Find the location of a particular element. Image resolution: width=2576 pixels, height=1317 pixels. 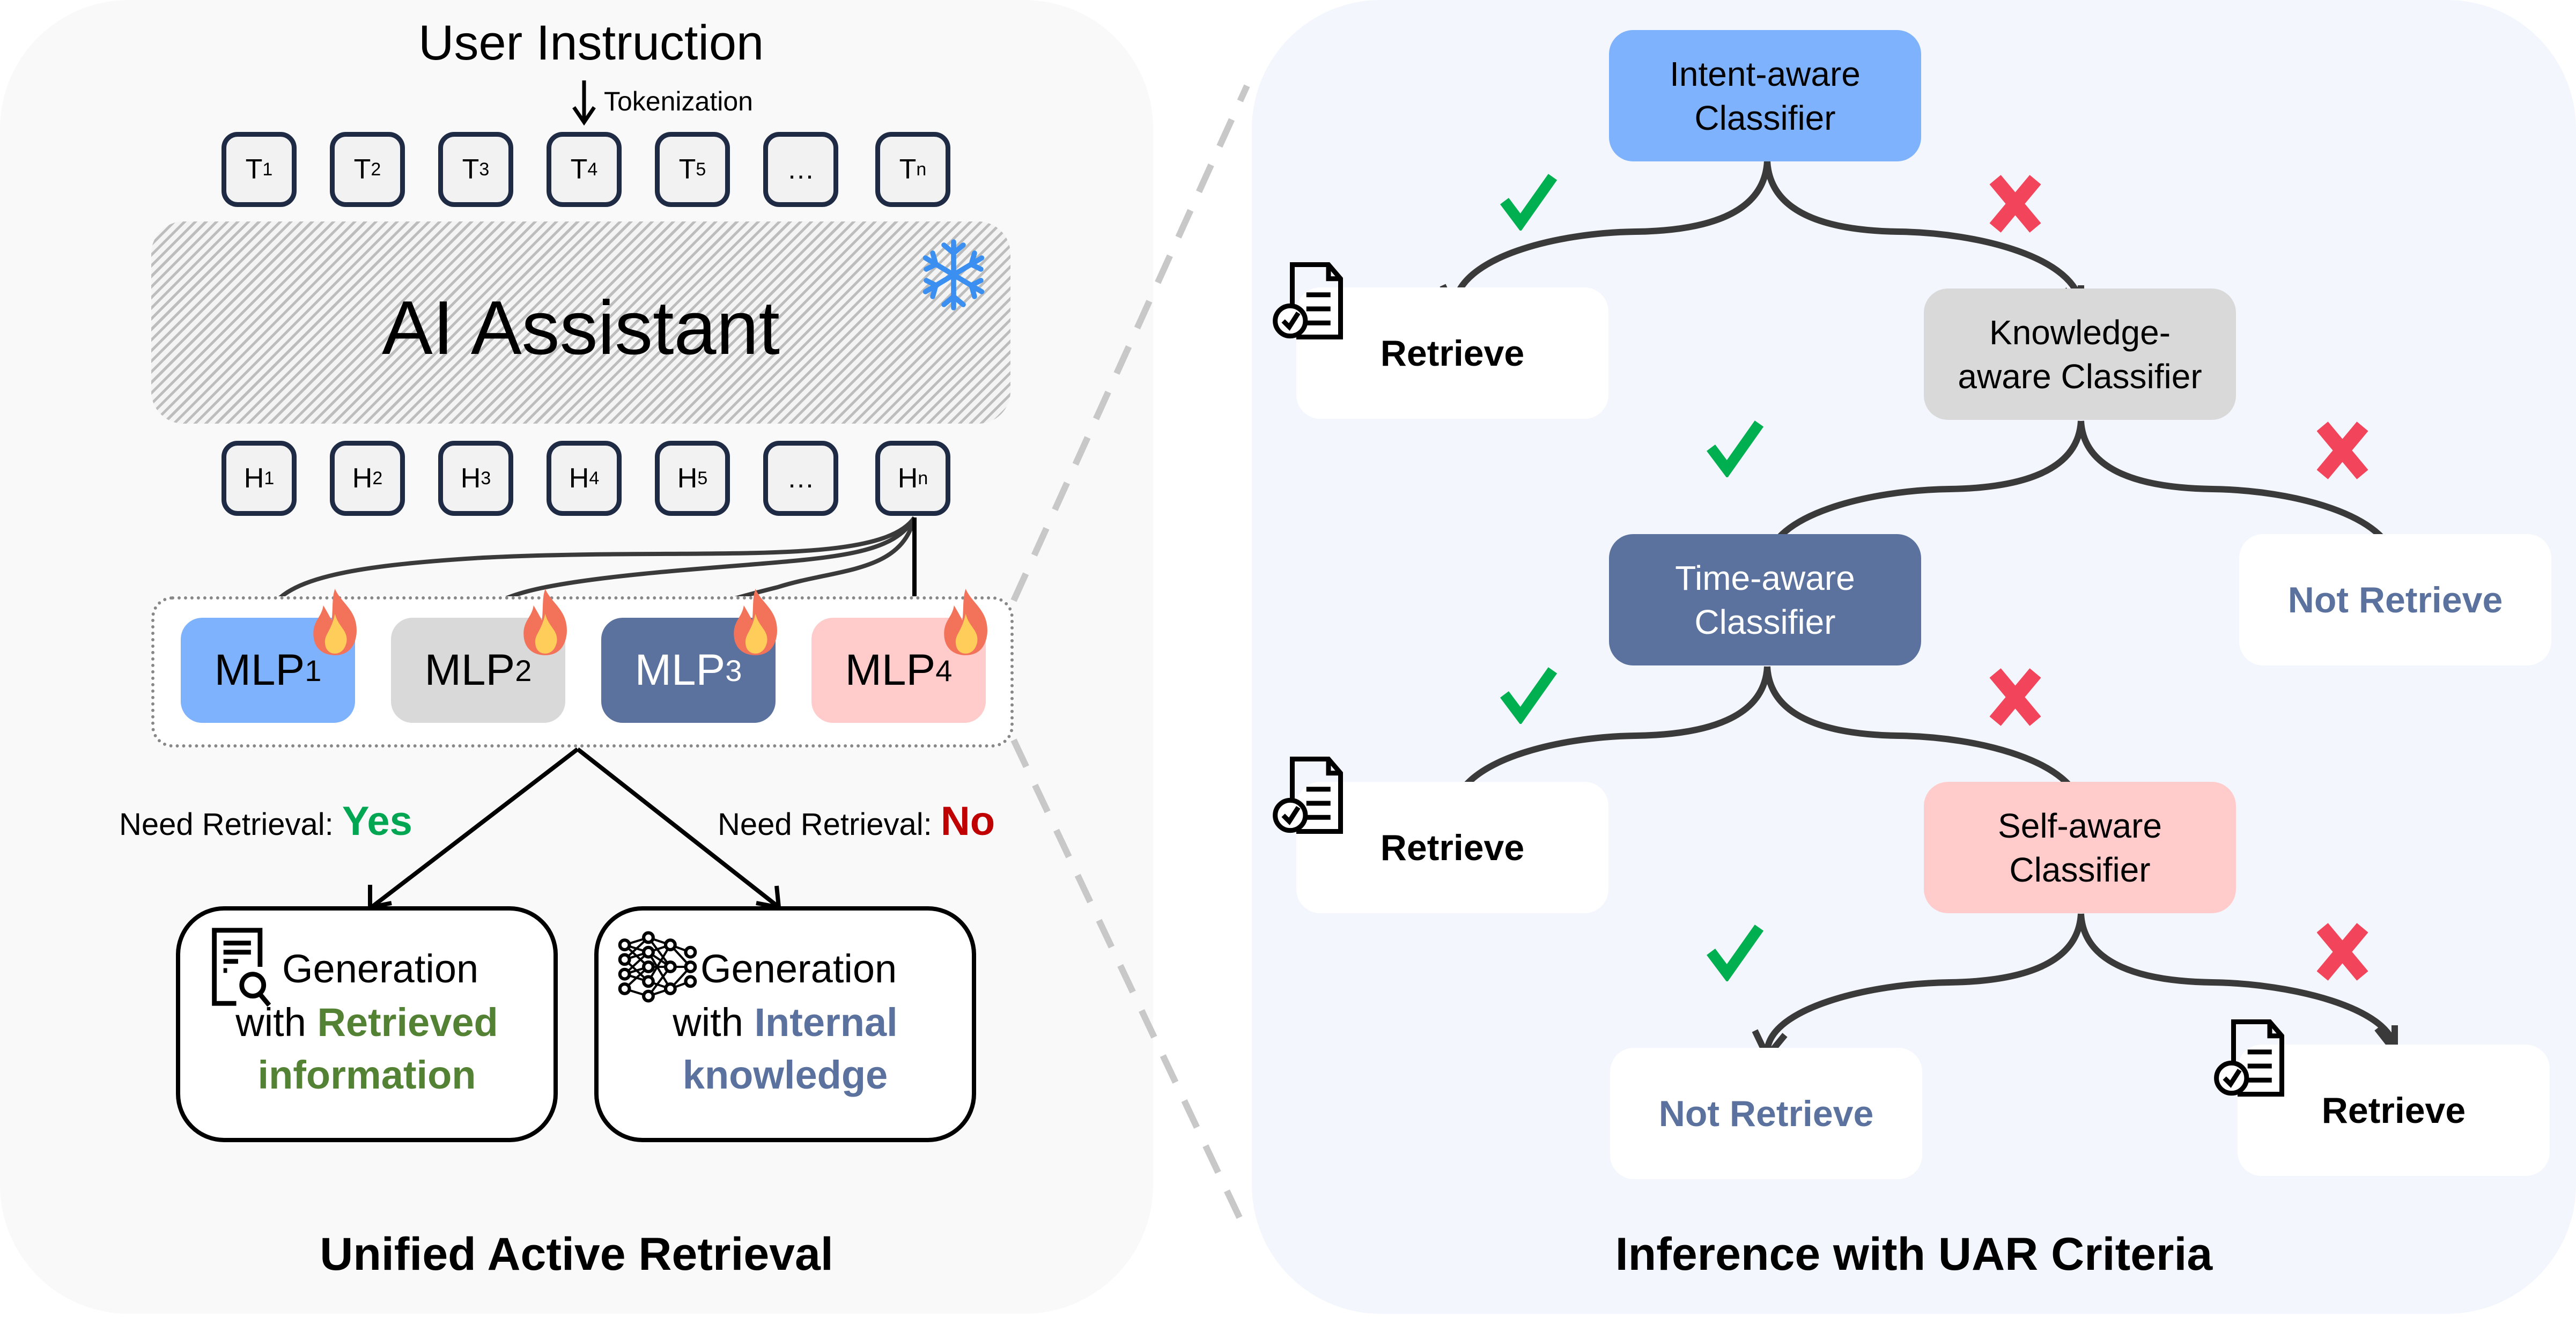

gen-retrieved-line3: information is located at coordinates (367, 1075).